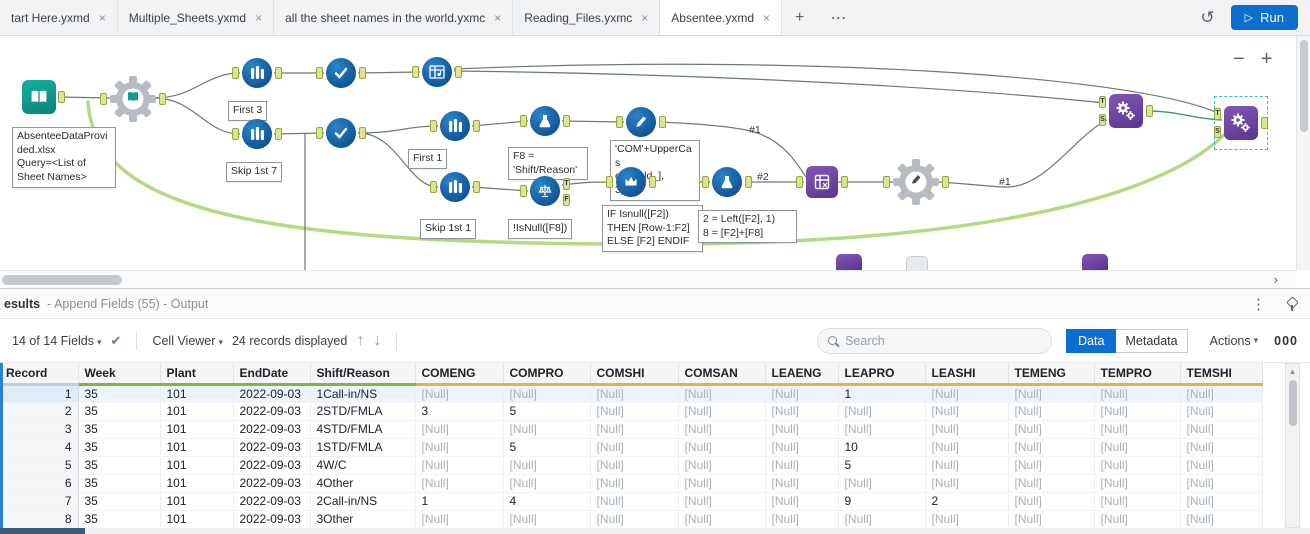 The width and height of the screenshot is (1310, 534). Describe the element at coordinates (631, 182) in the screenshot. I see `tool-multi-row-formula` at that location.